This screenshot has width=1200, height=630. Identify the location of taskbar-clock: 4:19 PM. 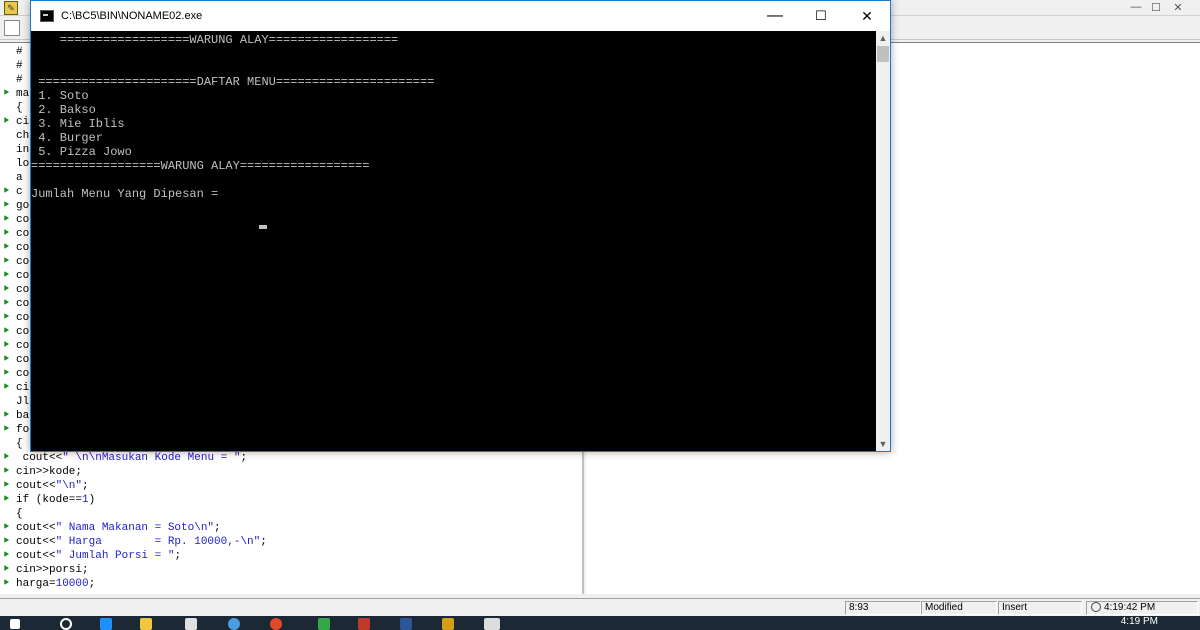
(1139, 622).